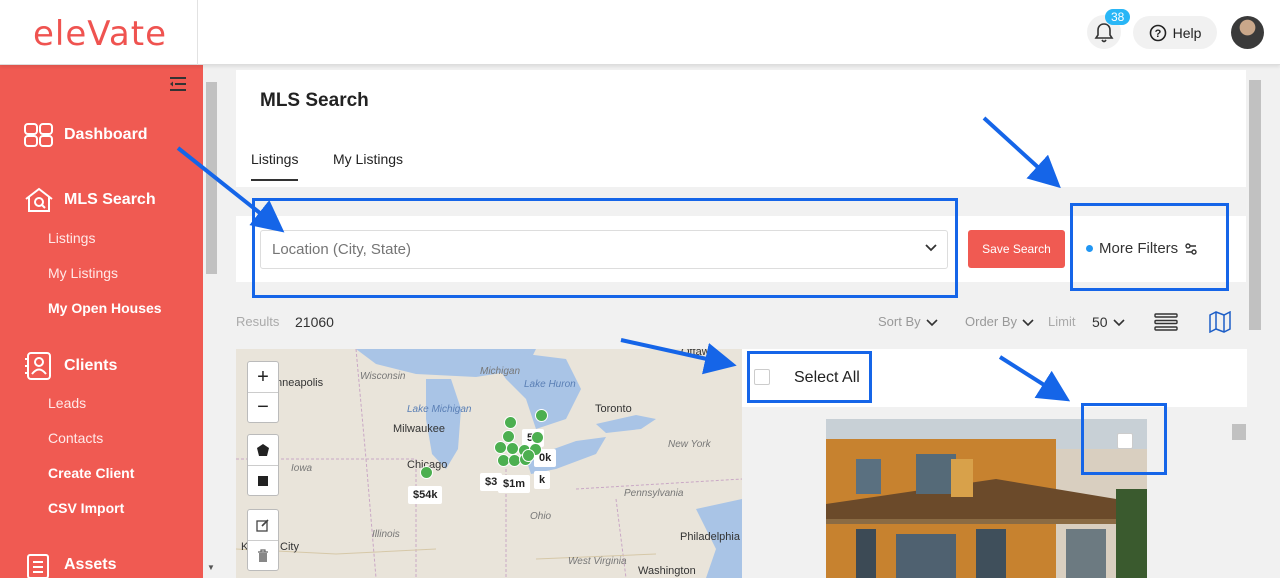  I want to click on sidebar-label-mls-search: MLS Search, so click(110, 199).